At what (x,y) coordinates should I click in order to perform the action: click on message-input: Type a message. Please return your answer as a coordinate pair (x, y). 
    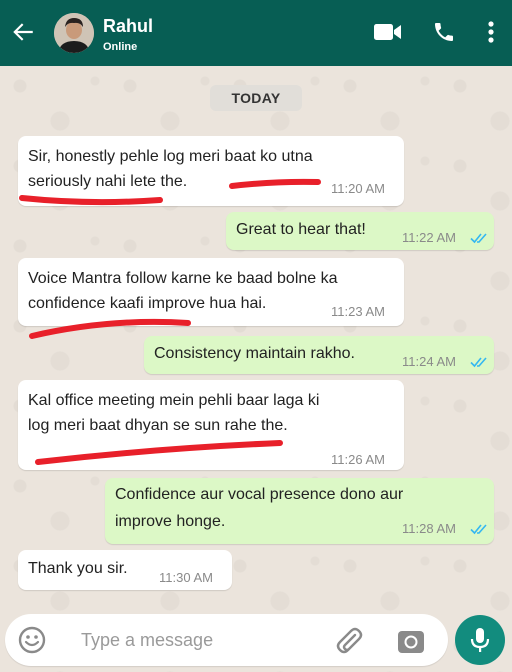
    Looking at the image, I should click on (147, 640).